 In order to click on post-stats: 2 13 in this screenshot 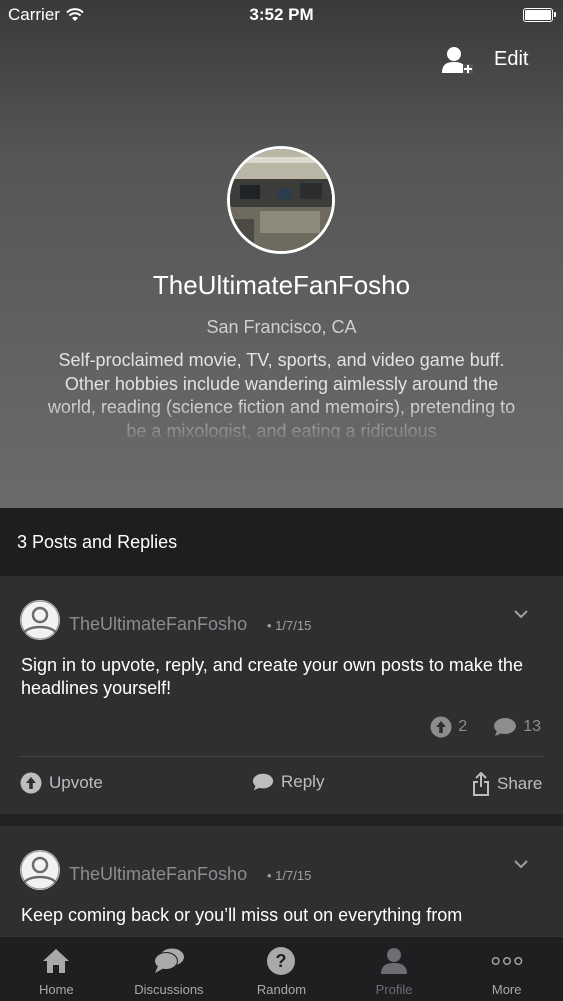, I will do `click(472, 727)`.